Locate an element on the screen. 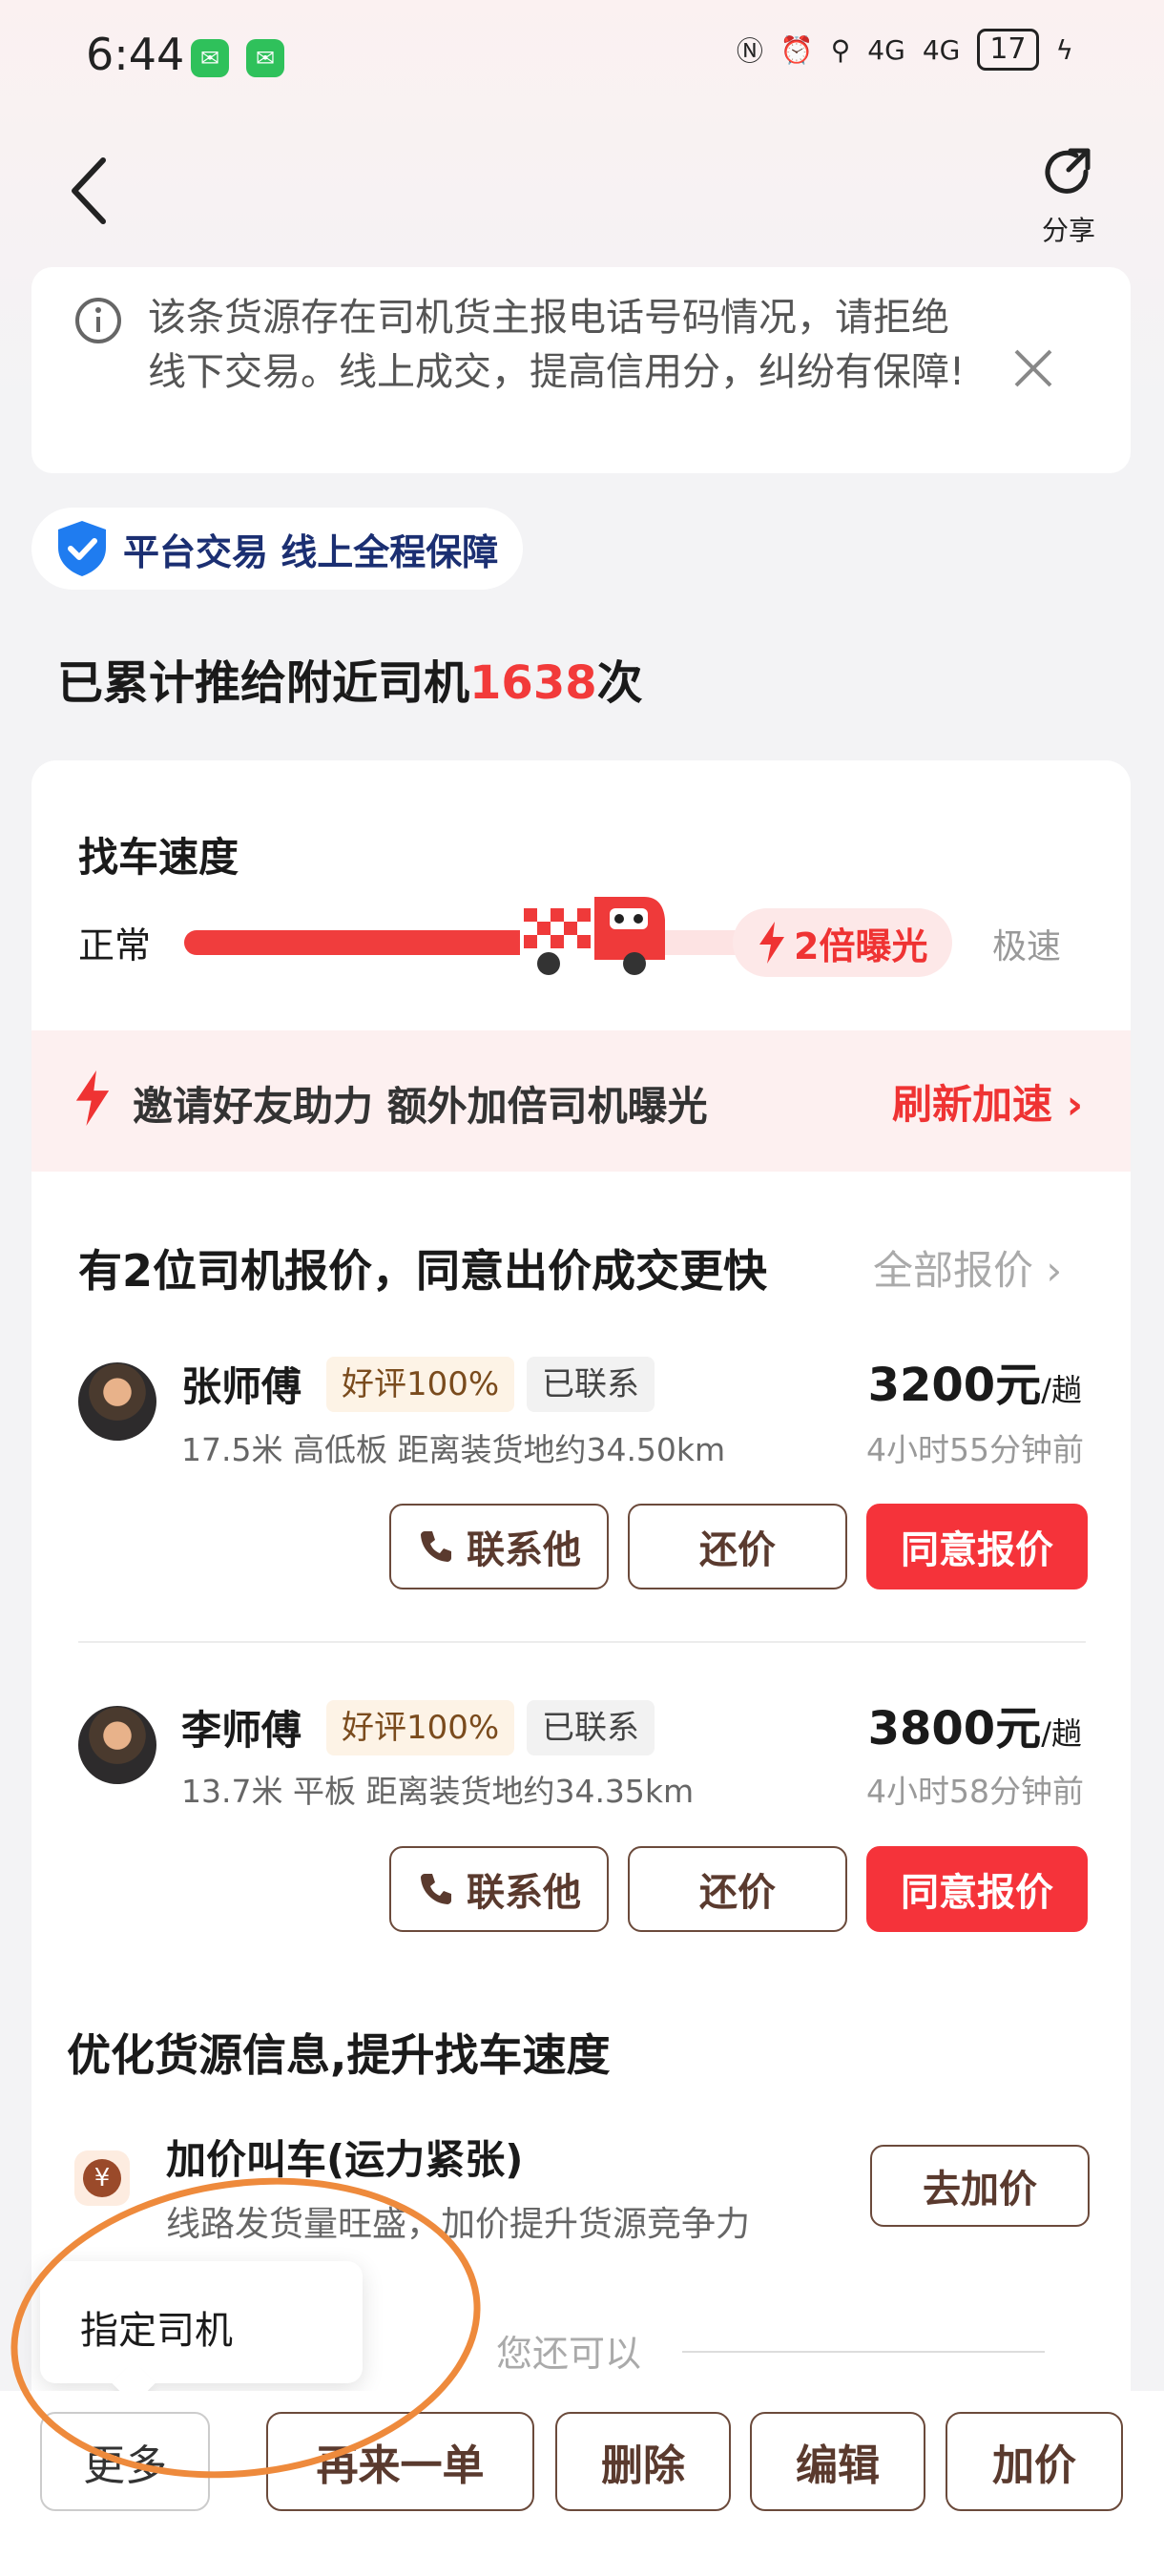 Image resolution: width=1164 pixels, height=2576 pixels. driver-name: 张师傅 is located at coordinates (242, 1386).